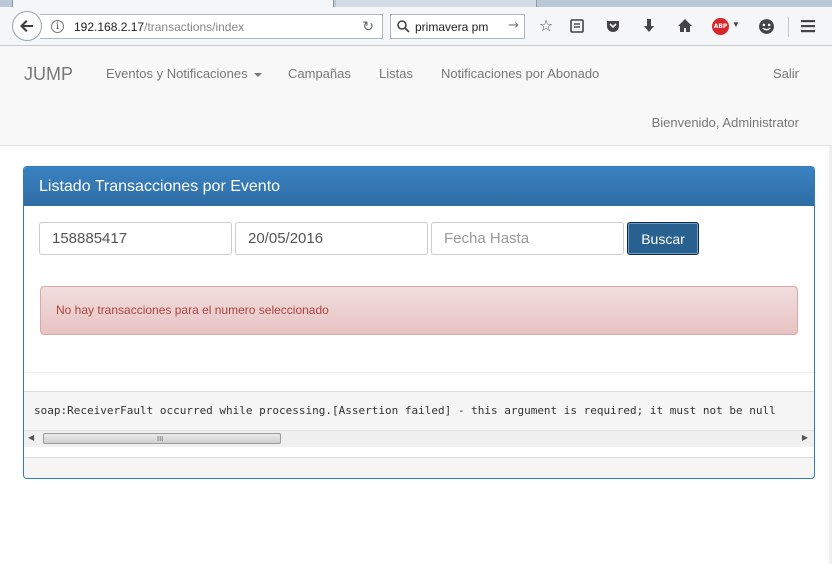 The height and width of the screenshot is (564, 832). What do you see at coordinates (396, 73) in the screenshot?
I see `nav-listas: Listas` at bounding box center [396, 73].